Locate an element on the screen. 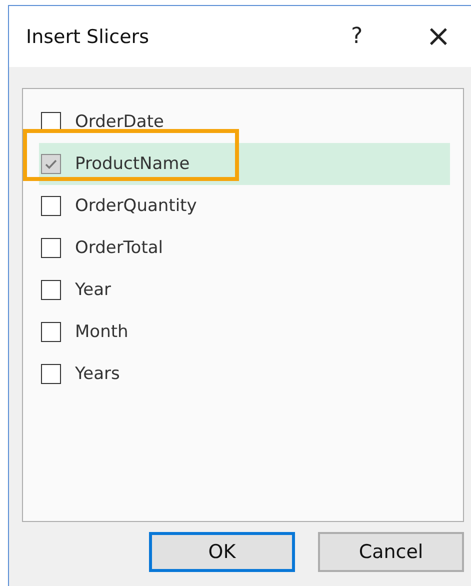 This screenshot has width=471, height=586. field-label: OrderTotal is located at coordinates (119, 248).